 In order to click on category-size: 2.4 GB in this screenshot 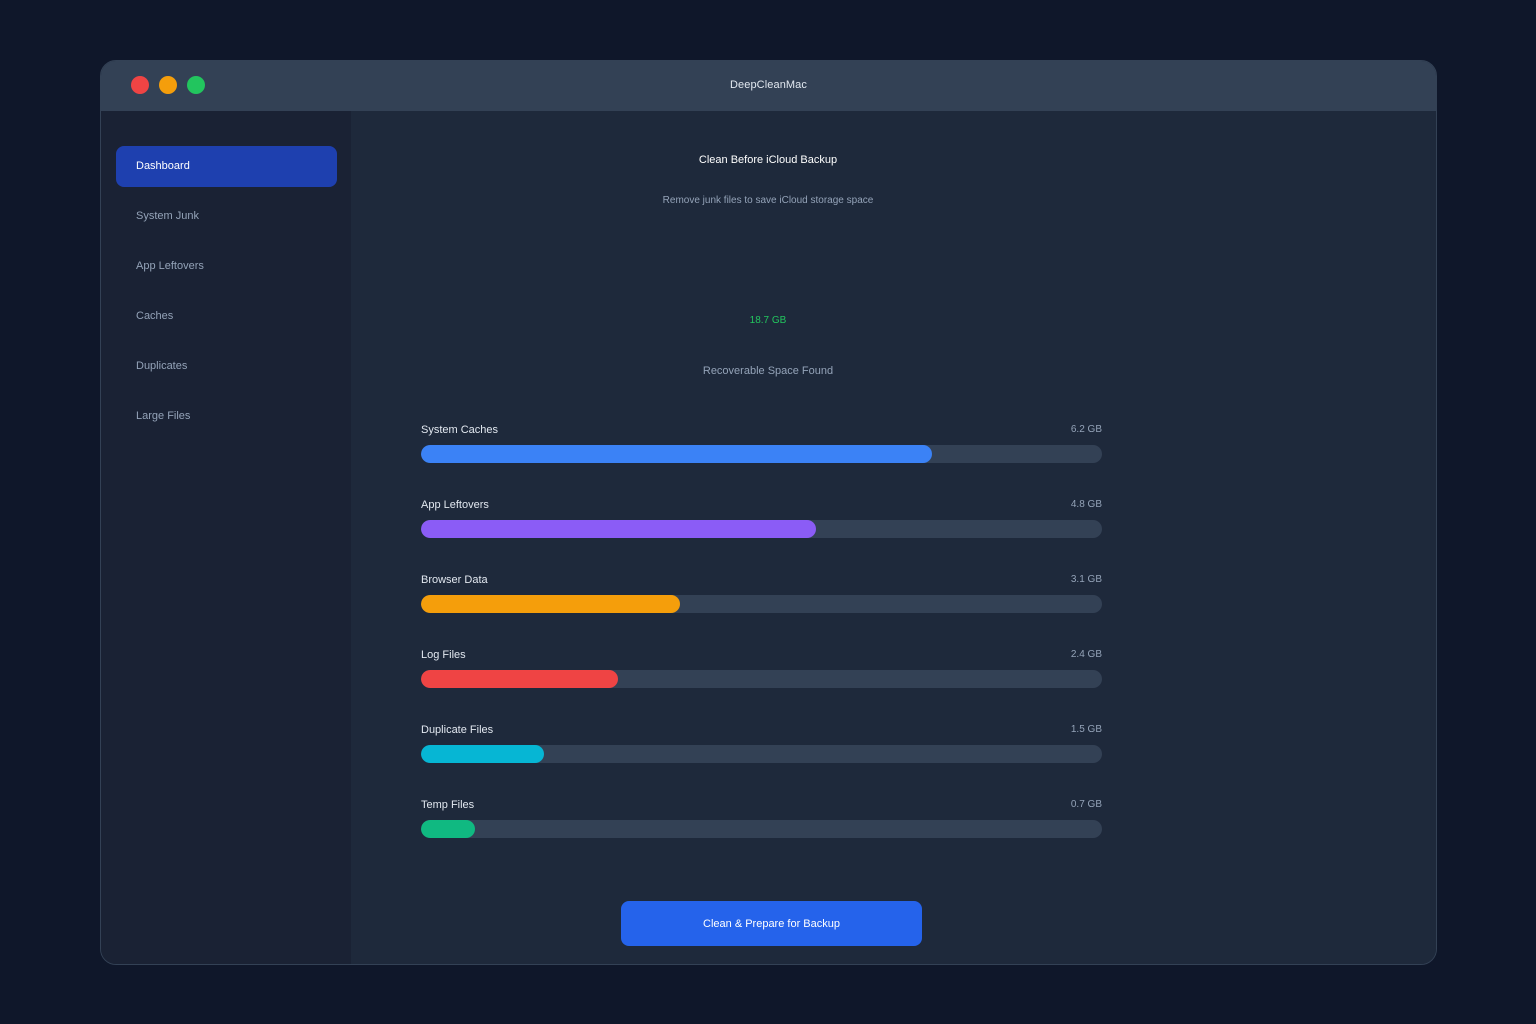, I will do `click(1086, 654)`.